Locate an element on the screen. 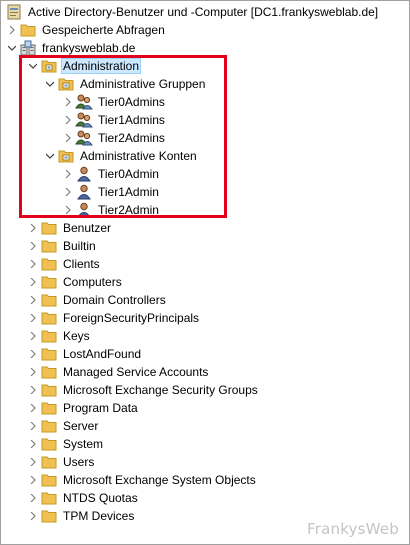 The image size is (410, 545). tree-item-container: Computers is located at coordinates (75, 282).